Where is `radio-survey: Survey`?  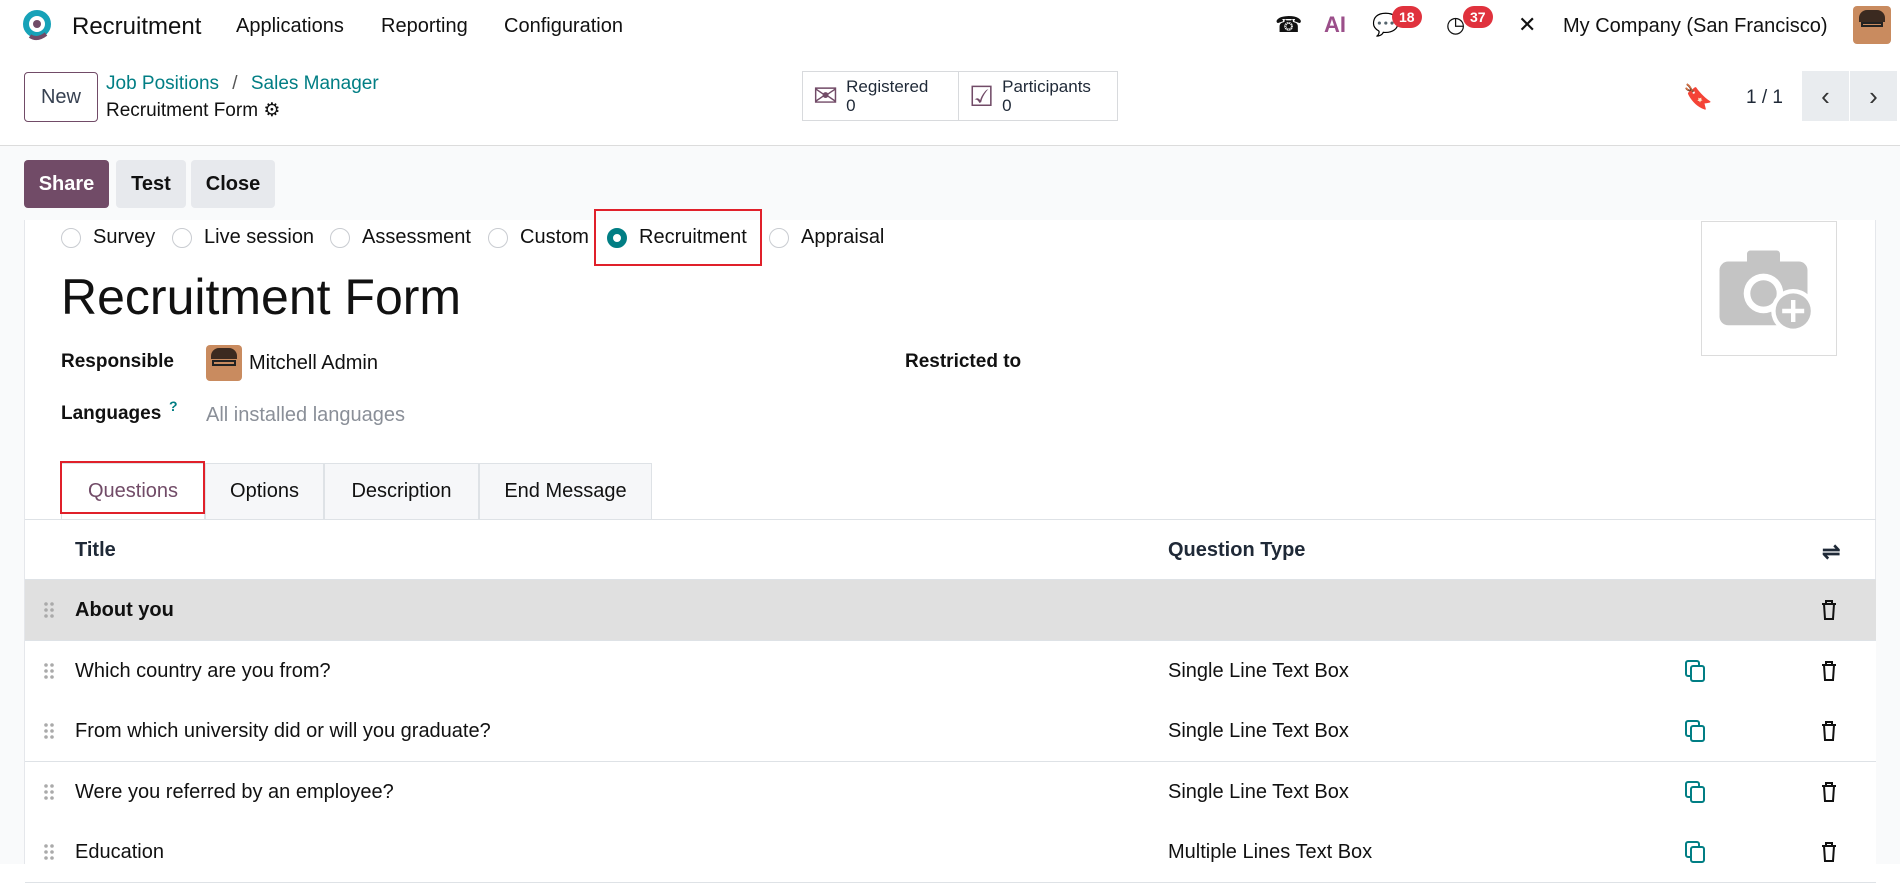 radio-survey: Survey is located at coordinates (108, 237).